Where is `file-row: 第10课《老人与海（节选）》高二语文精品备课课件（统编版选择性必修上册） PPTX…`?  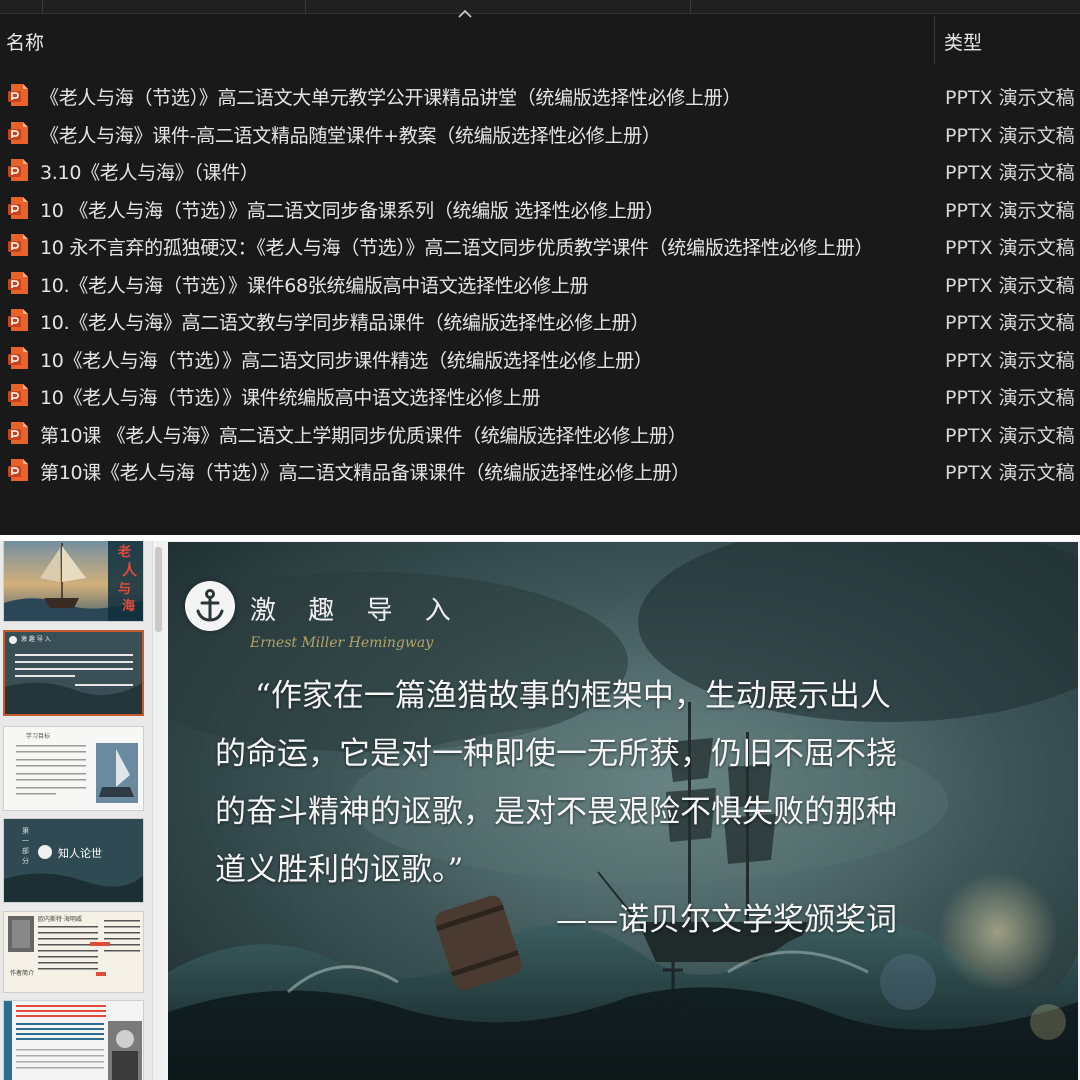 file-row: 第10课《老人与海（节选）》高二语文精品备课课件（统编版选择性必修上册） PPTX… is located at coordinates (540, 470).